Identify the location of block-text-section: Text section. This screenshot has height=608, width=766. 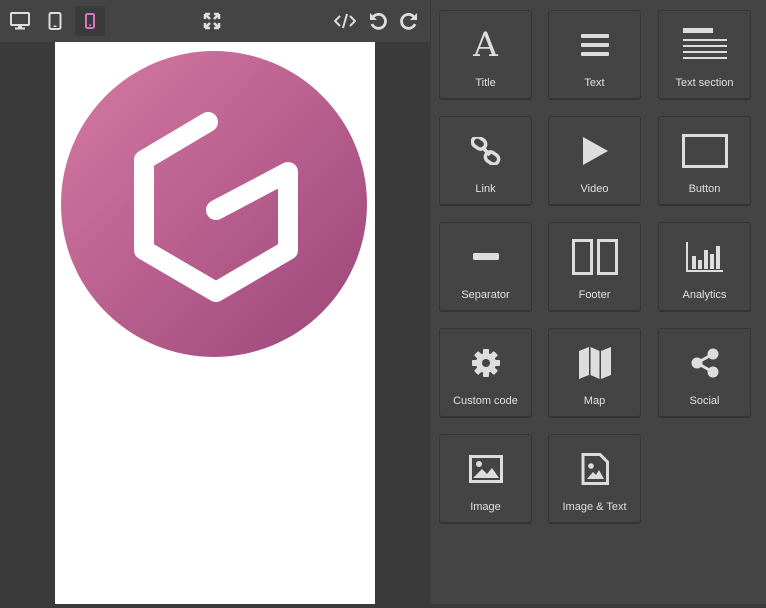
(704, 54).